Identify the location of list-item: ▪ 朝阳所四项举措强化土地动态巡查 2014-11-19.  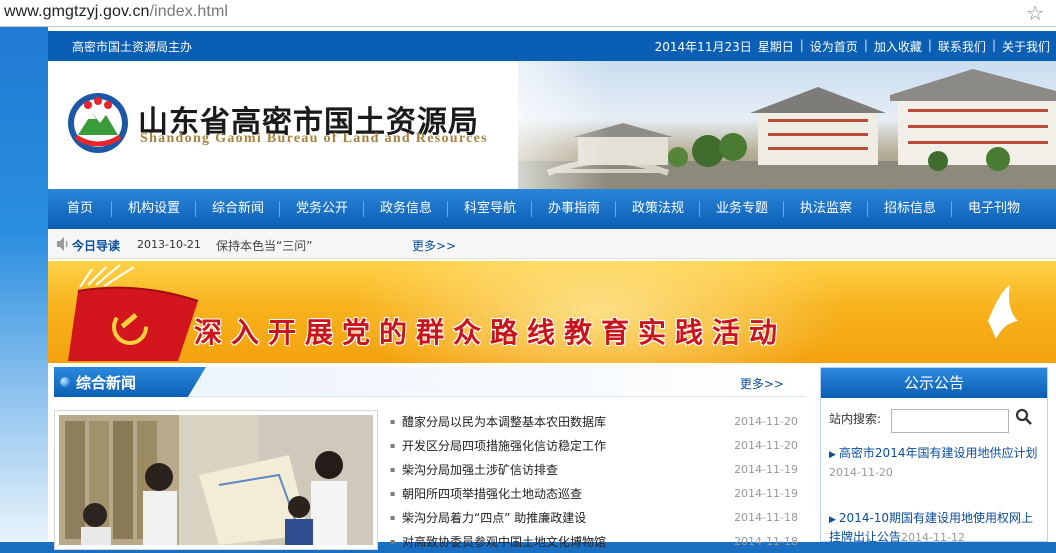
(593, 493).